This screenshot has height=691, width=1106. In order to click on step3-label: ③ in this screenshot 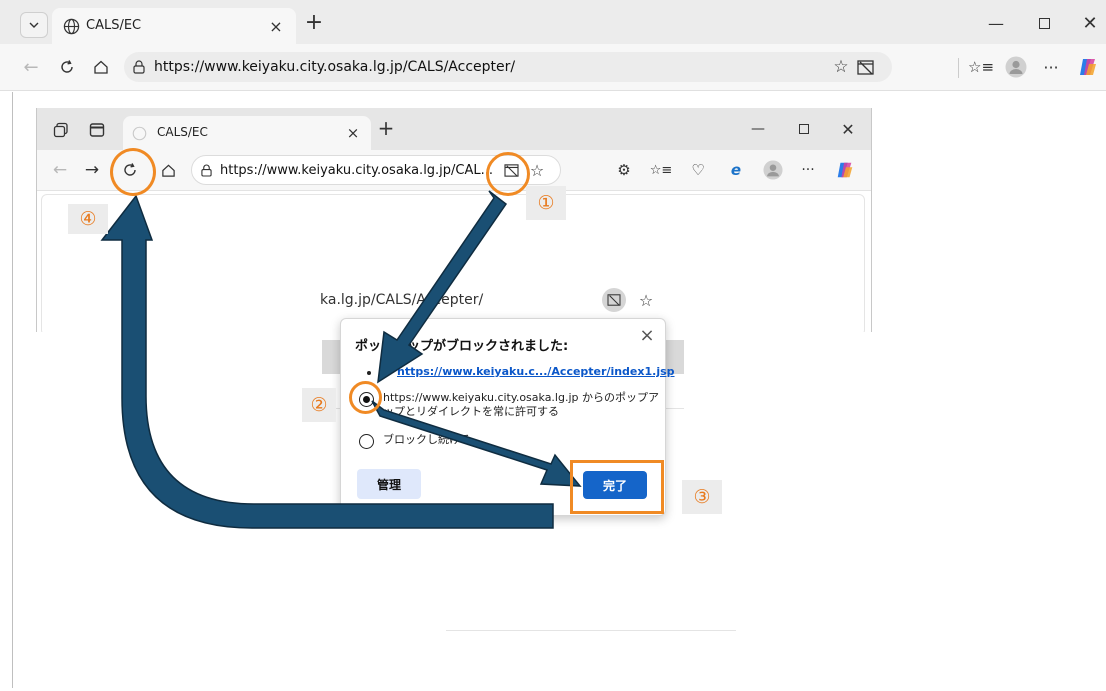, I will do `click(702, 497)`.